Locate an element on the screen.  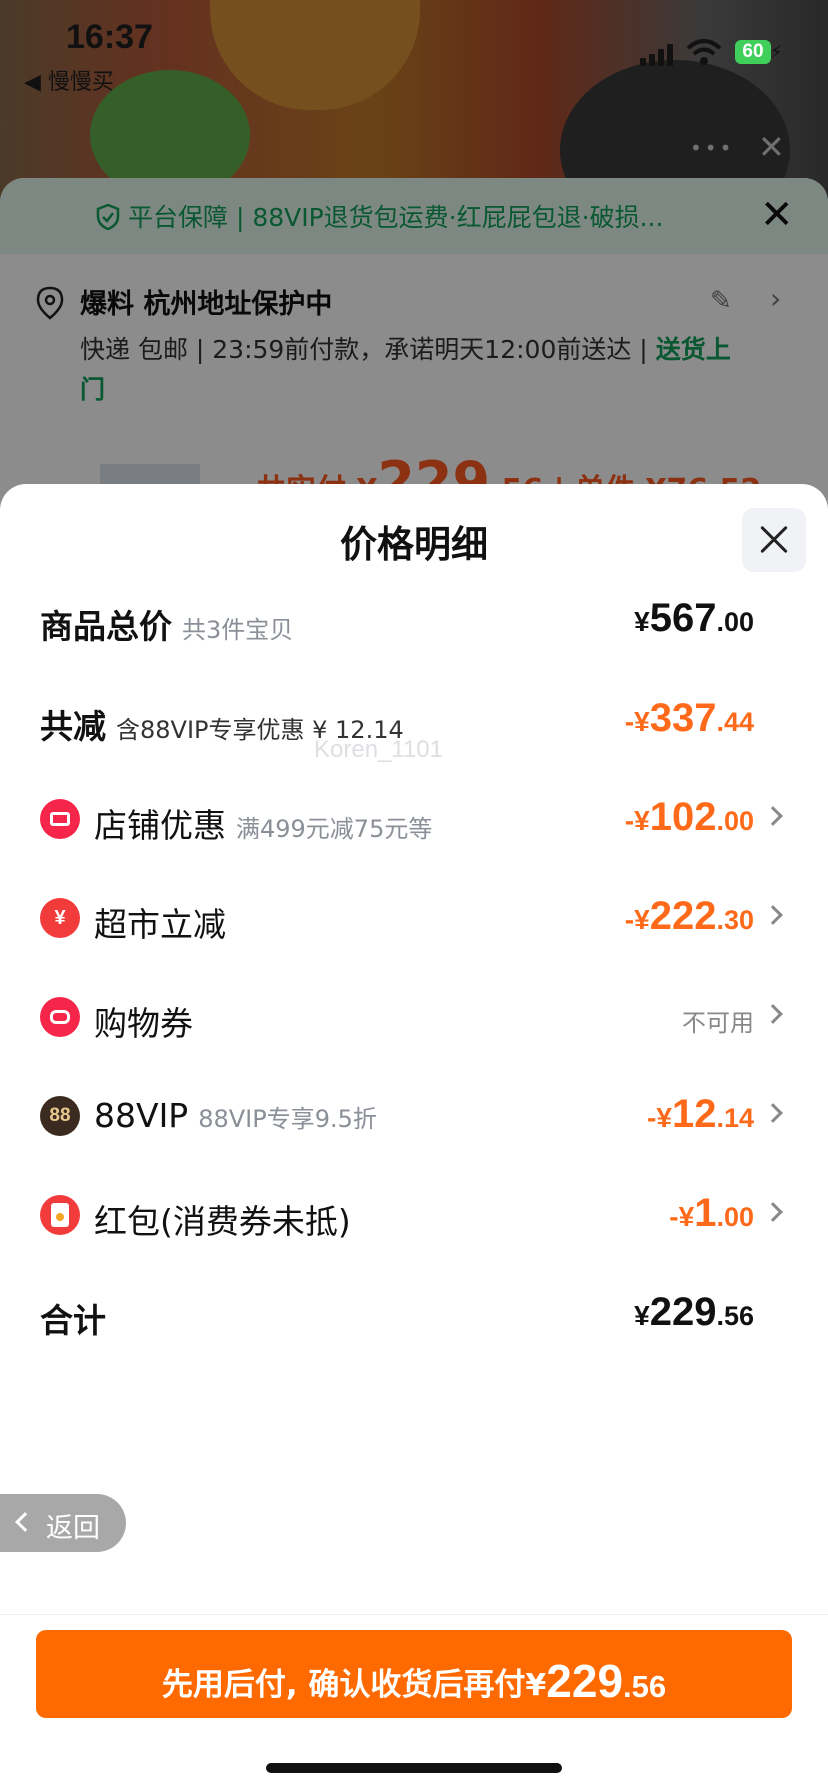
row-label: 88VIP 88VIP专享9.5折 is located at coordinates (235, 1115).